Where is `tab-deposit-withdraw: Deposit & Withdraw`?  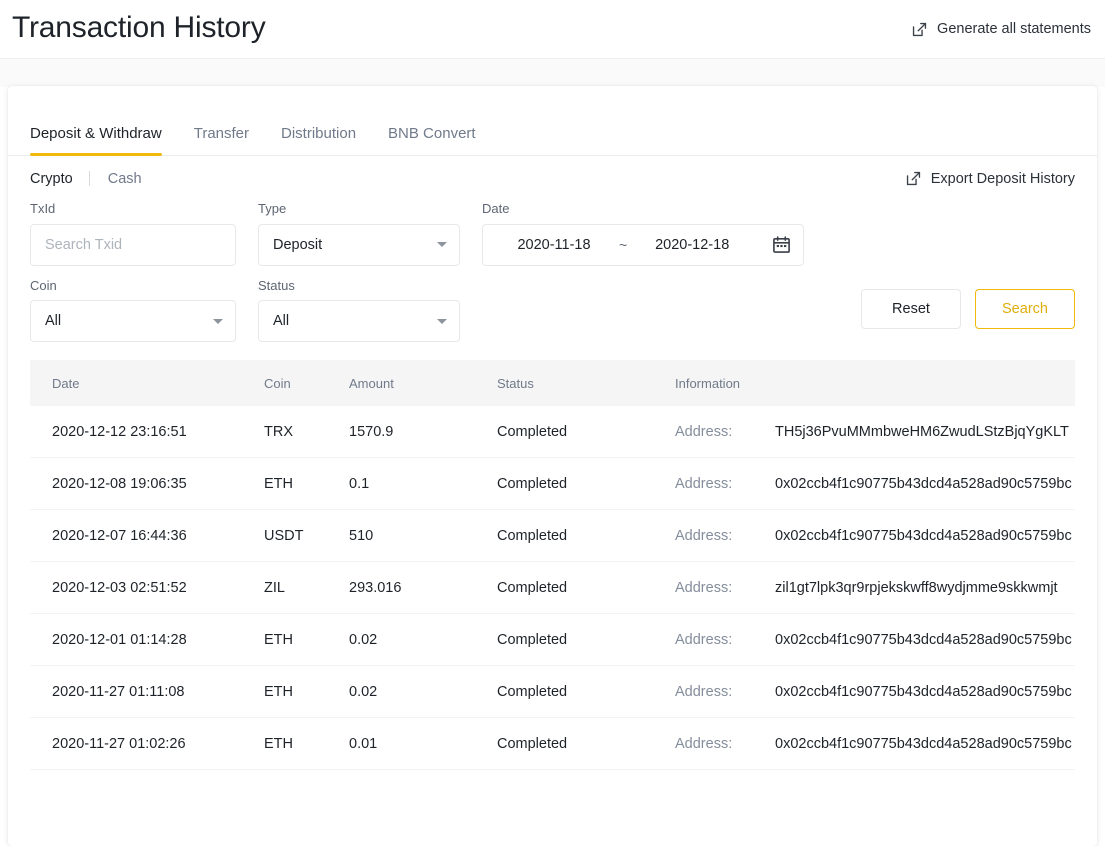
tab-deposit-withdraw: Deposit & Withdraw is located at coordinates (96, 140).